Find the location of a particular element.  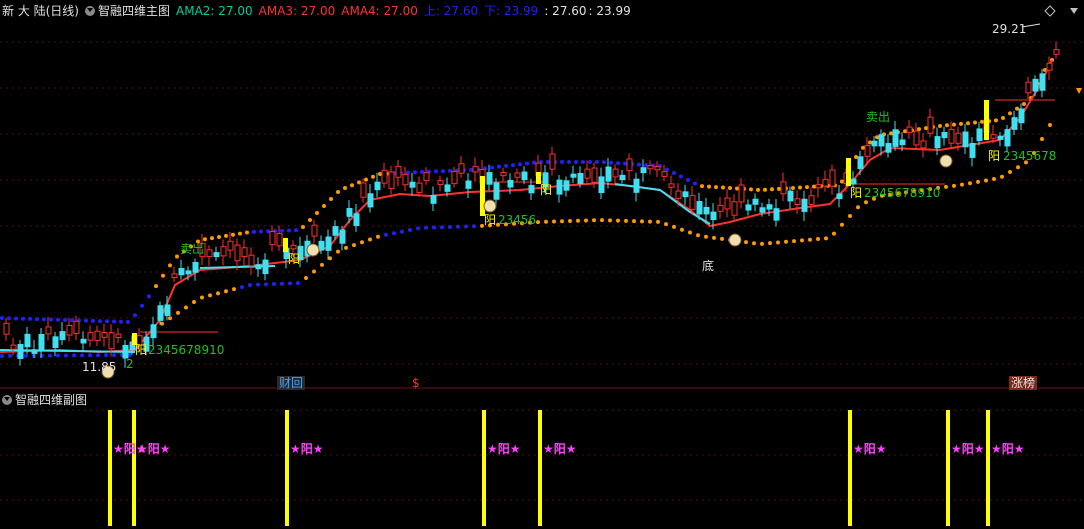

finance-report-tag: 财回 is located at coordinates (291, 383).